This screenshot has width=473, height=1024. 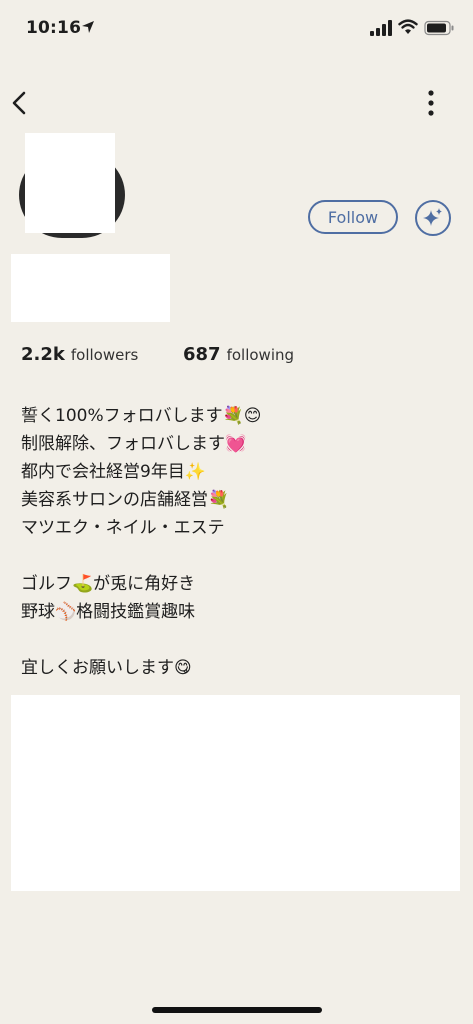 What do you see at coordinates (236, 29) in the screenshot?
I see `status-bar: 10:16` at bounding box center [236, 29].